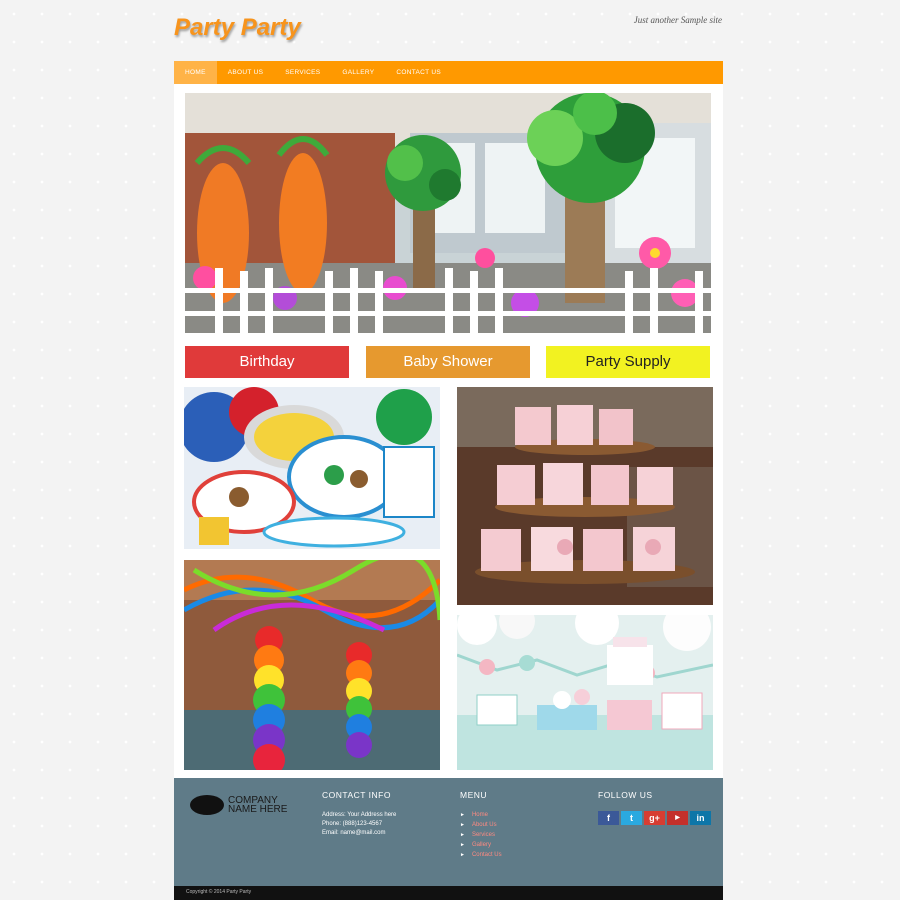  I want to click on footer-menu-about-us: ► About Us, so click(520, 825).